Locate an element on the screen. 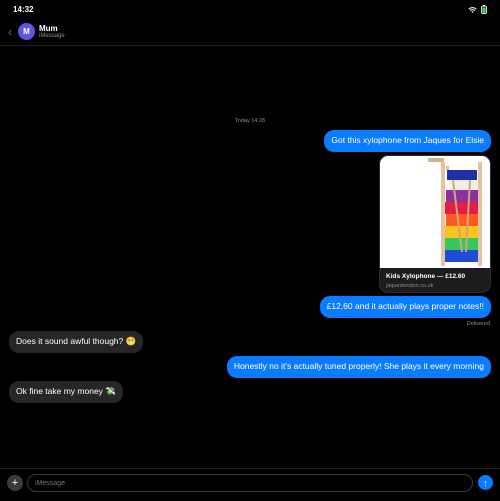 This screenshot has height=501, width=500. status-time: 14:32 is located at coordinates (23, 9).